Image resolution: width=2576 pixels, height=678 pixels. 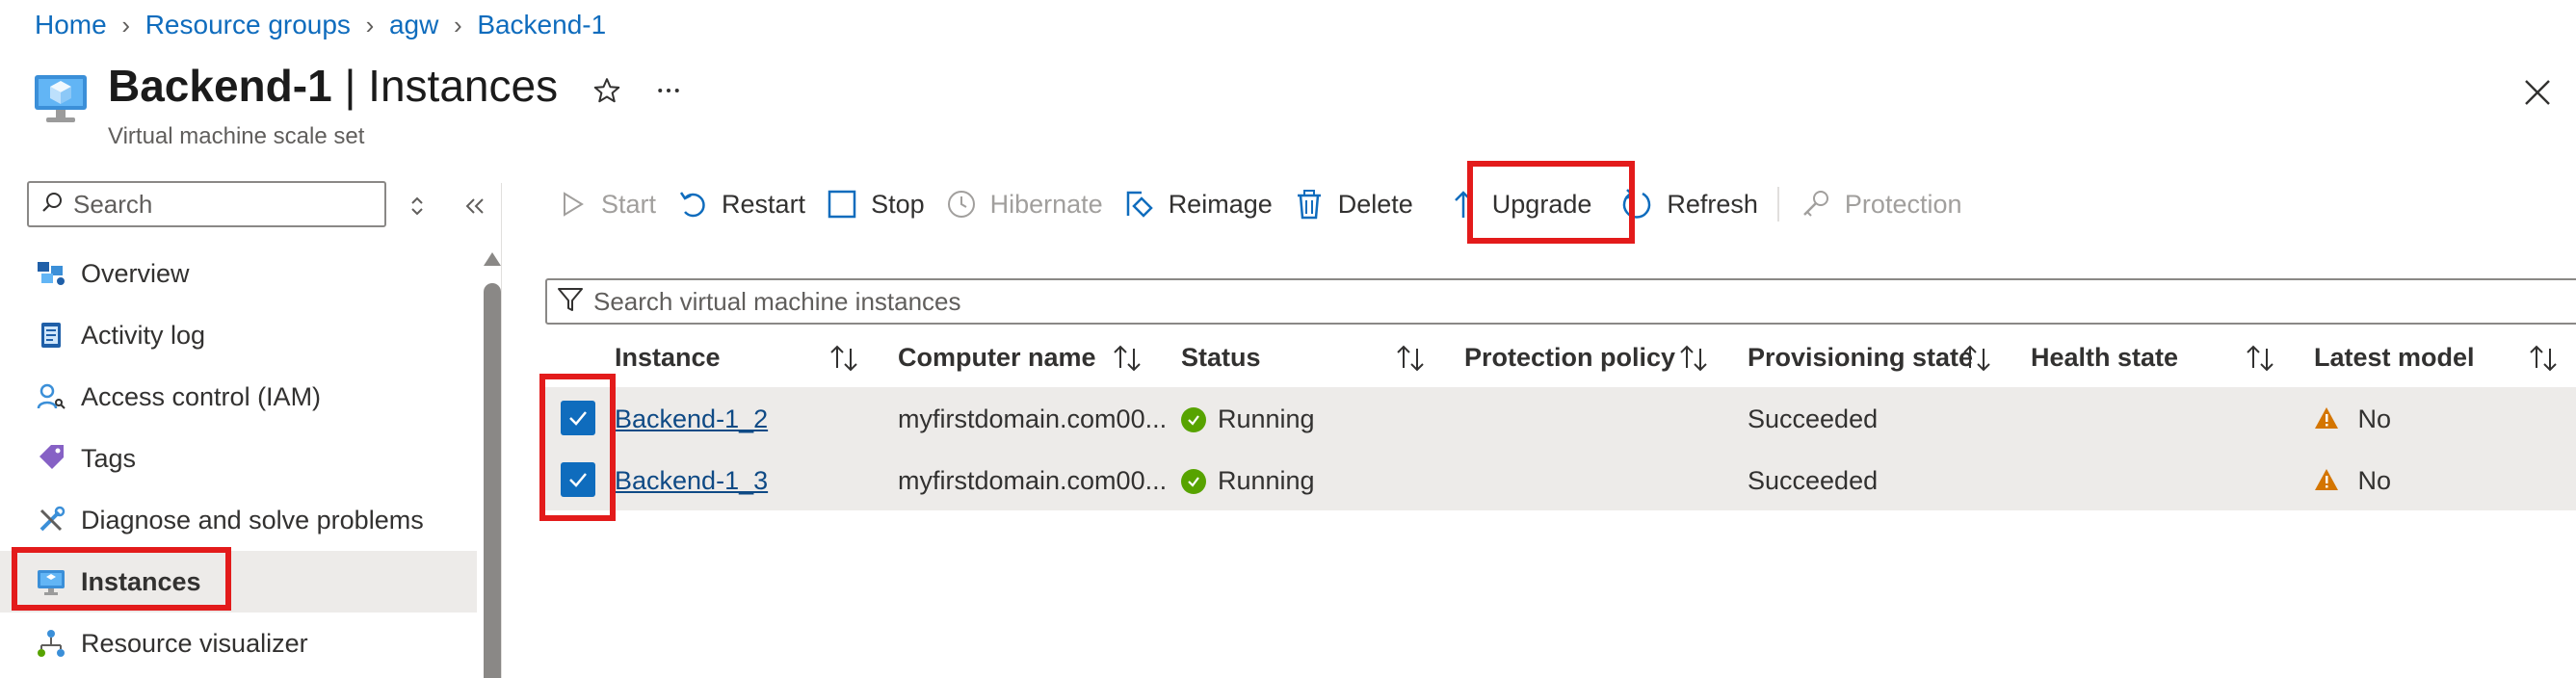 I want to click on success-check-icon, so click(x=1194, y=481).